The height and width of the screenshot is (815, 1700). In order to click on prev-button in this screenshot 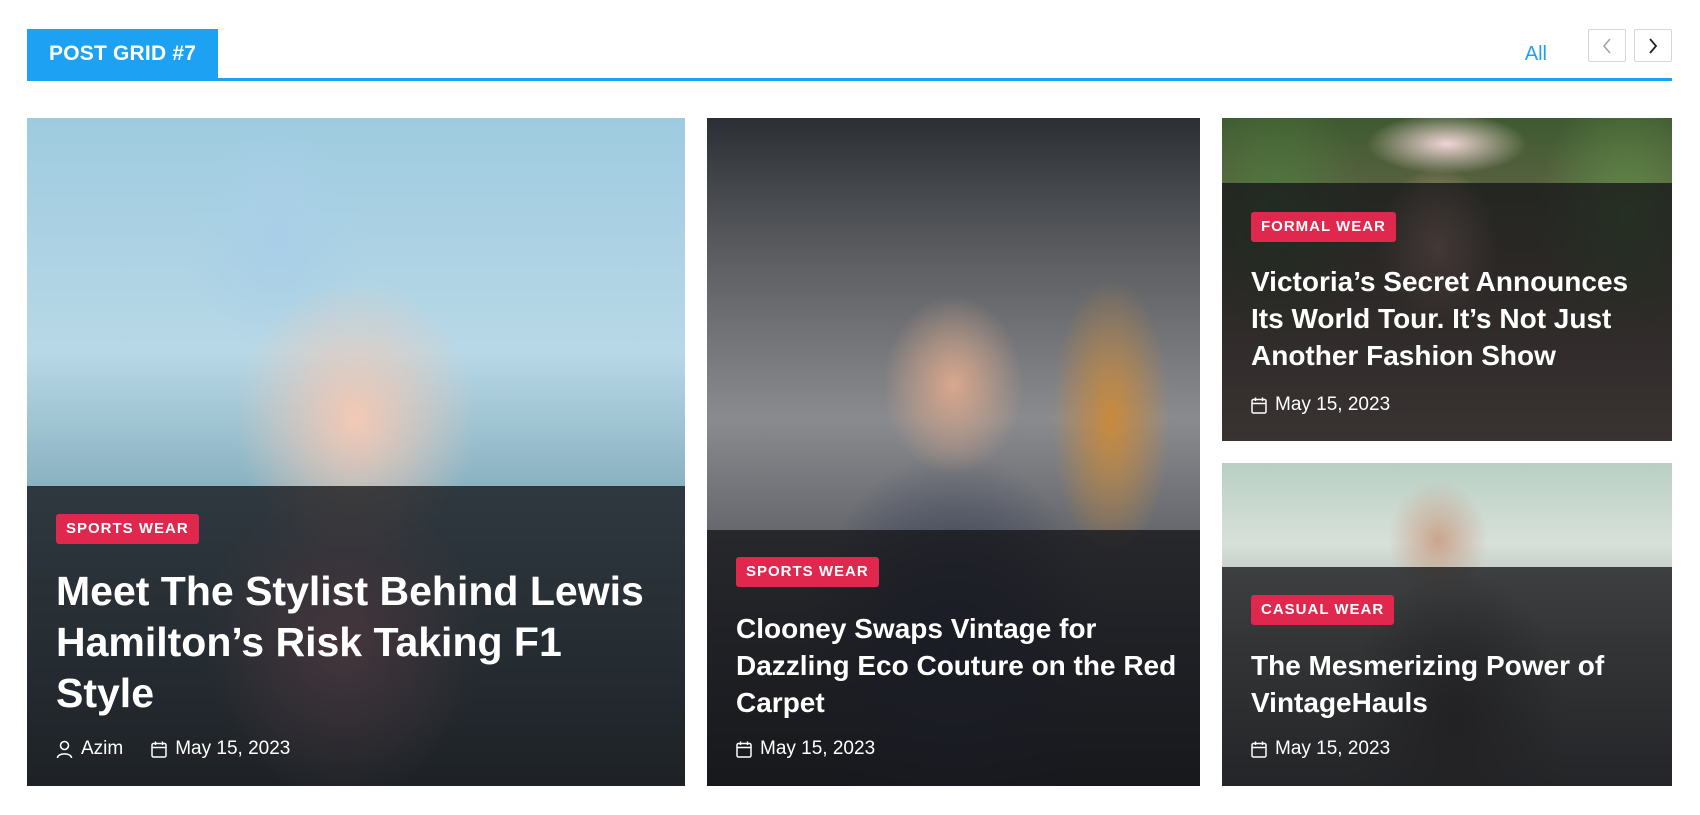, I will do `click(1607, 45)`.